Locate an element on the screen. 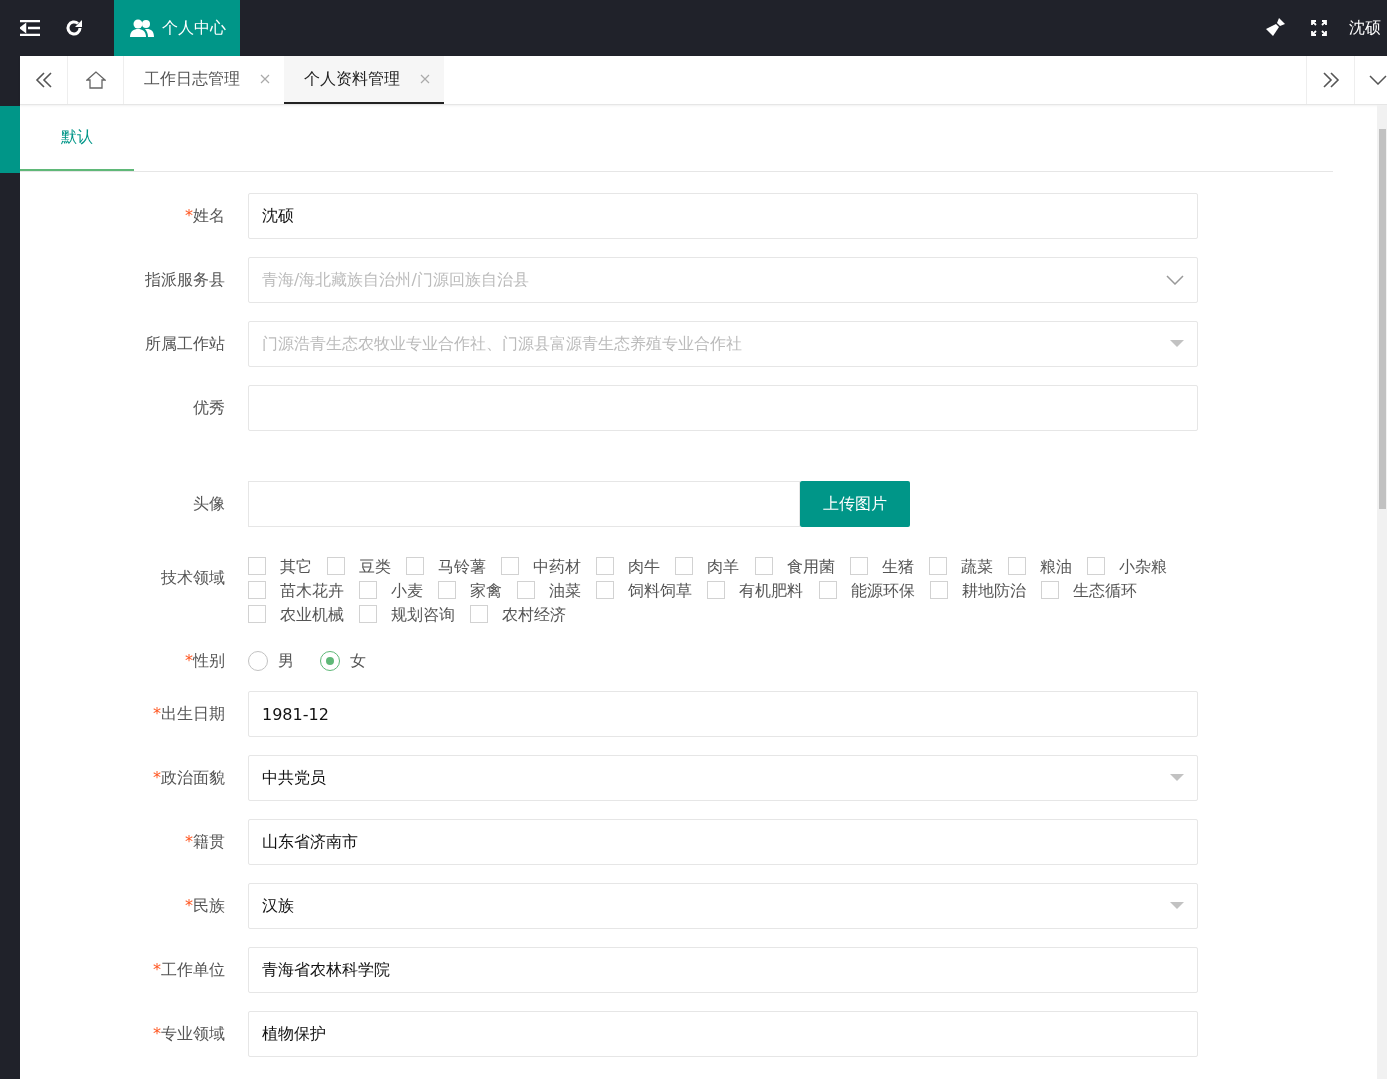 This screenshot has height=1079, width=1387. input-field: 植物保护 is located at coordinates (723, 1034).